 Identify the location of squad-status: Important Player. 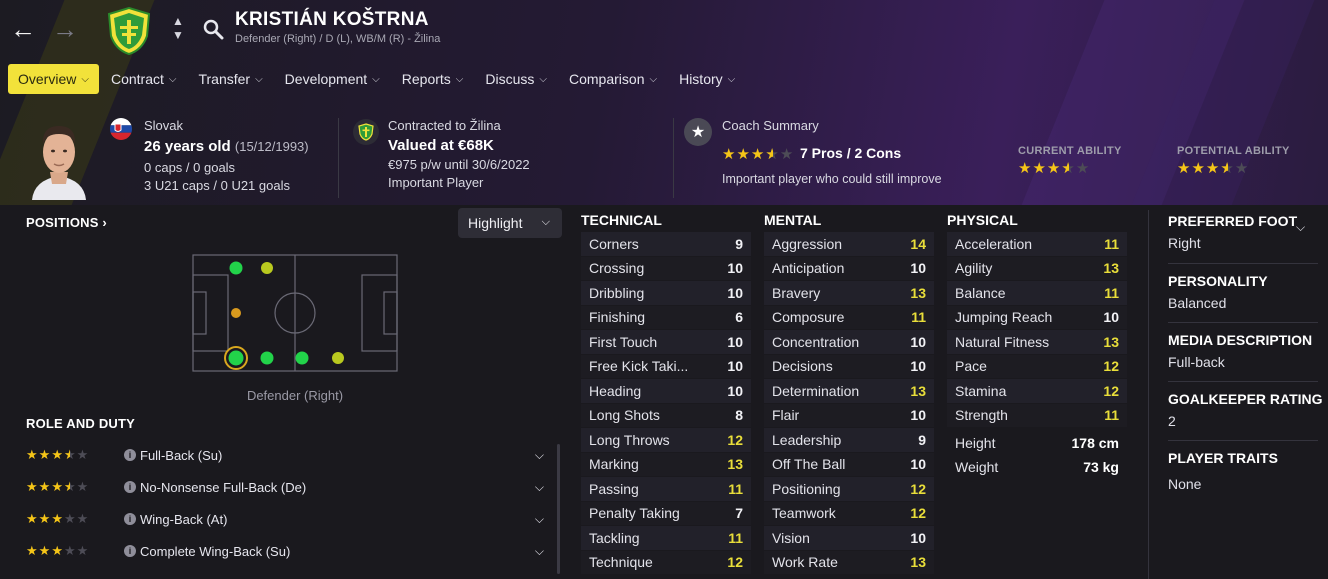
(436, 182).